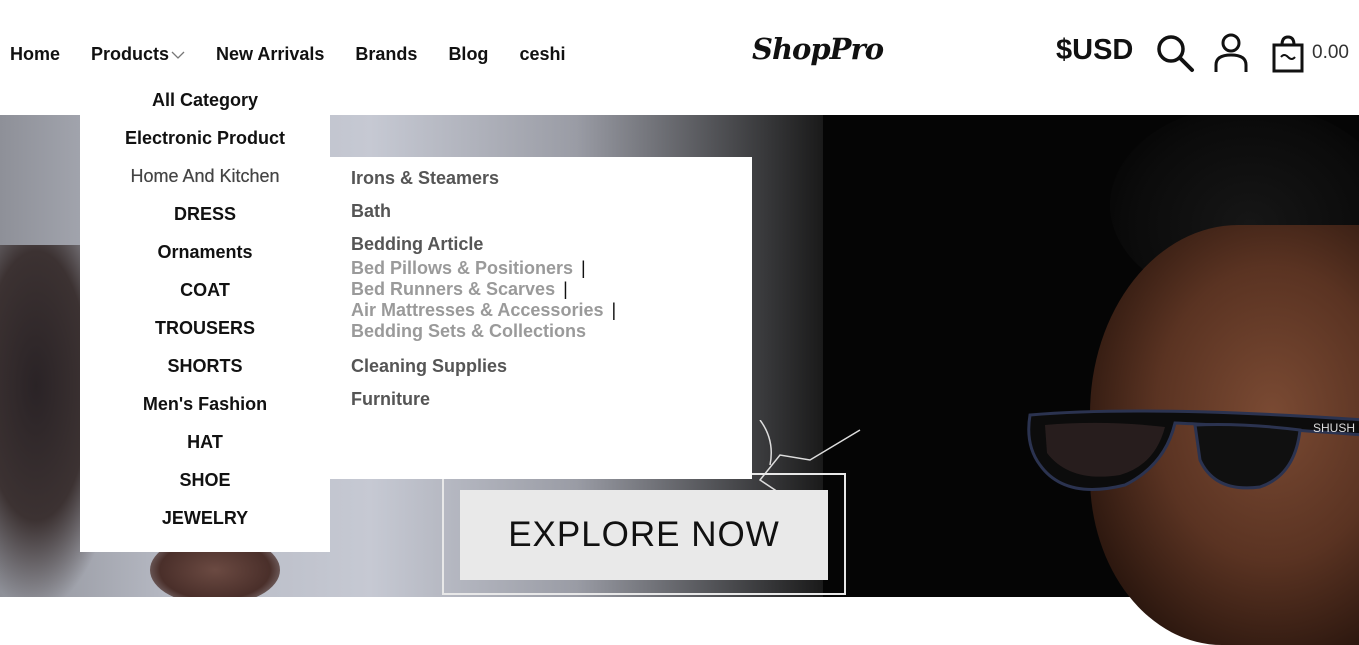 The height and width of the screenshot is (645, 1359). What do you see at coordinates (205, 366) in the screenshot?
I see `category-shorts: SHORTS` at bounding box center [205, 366].